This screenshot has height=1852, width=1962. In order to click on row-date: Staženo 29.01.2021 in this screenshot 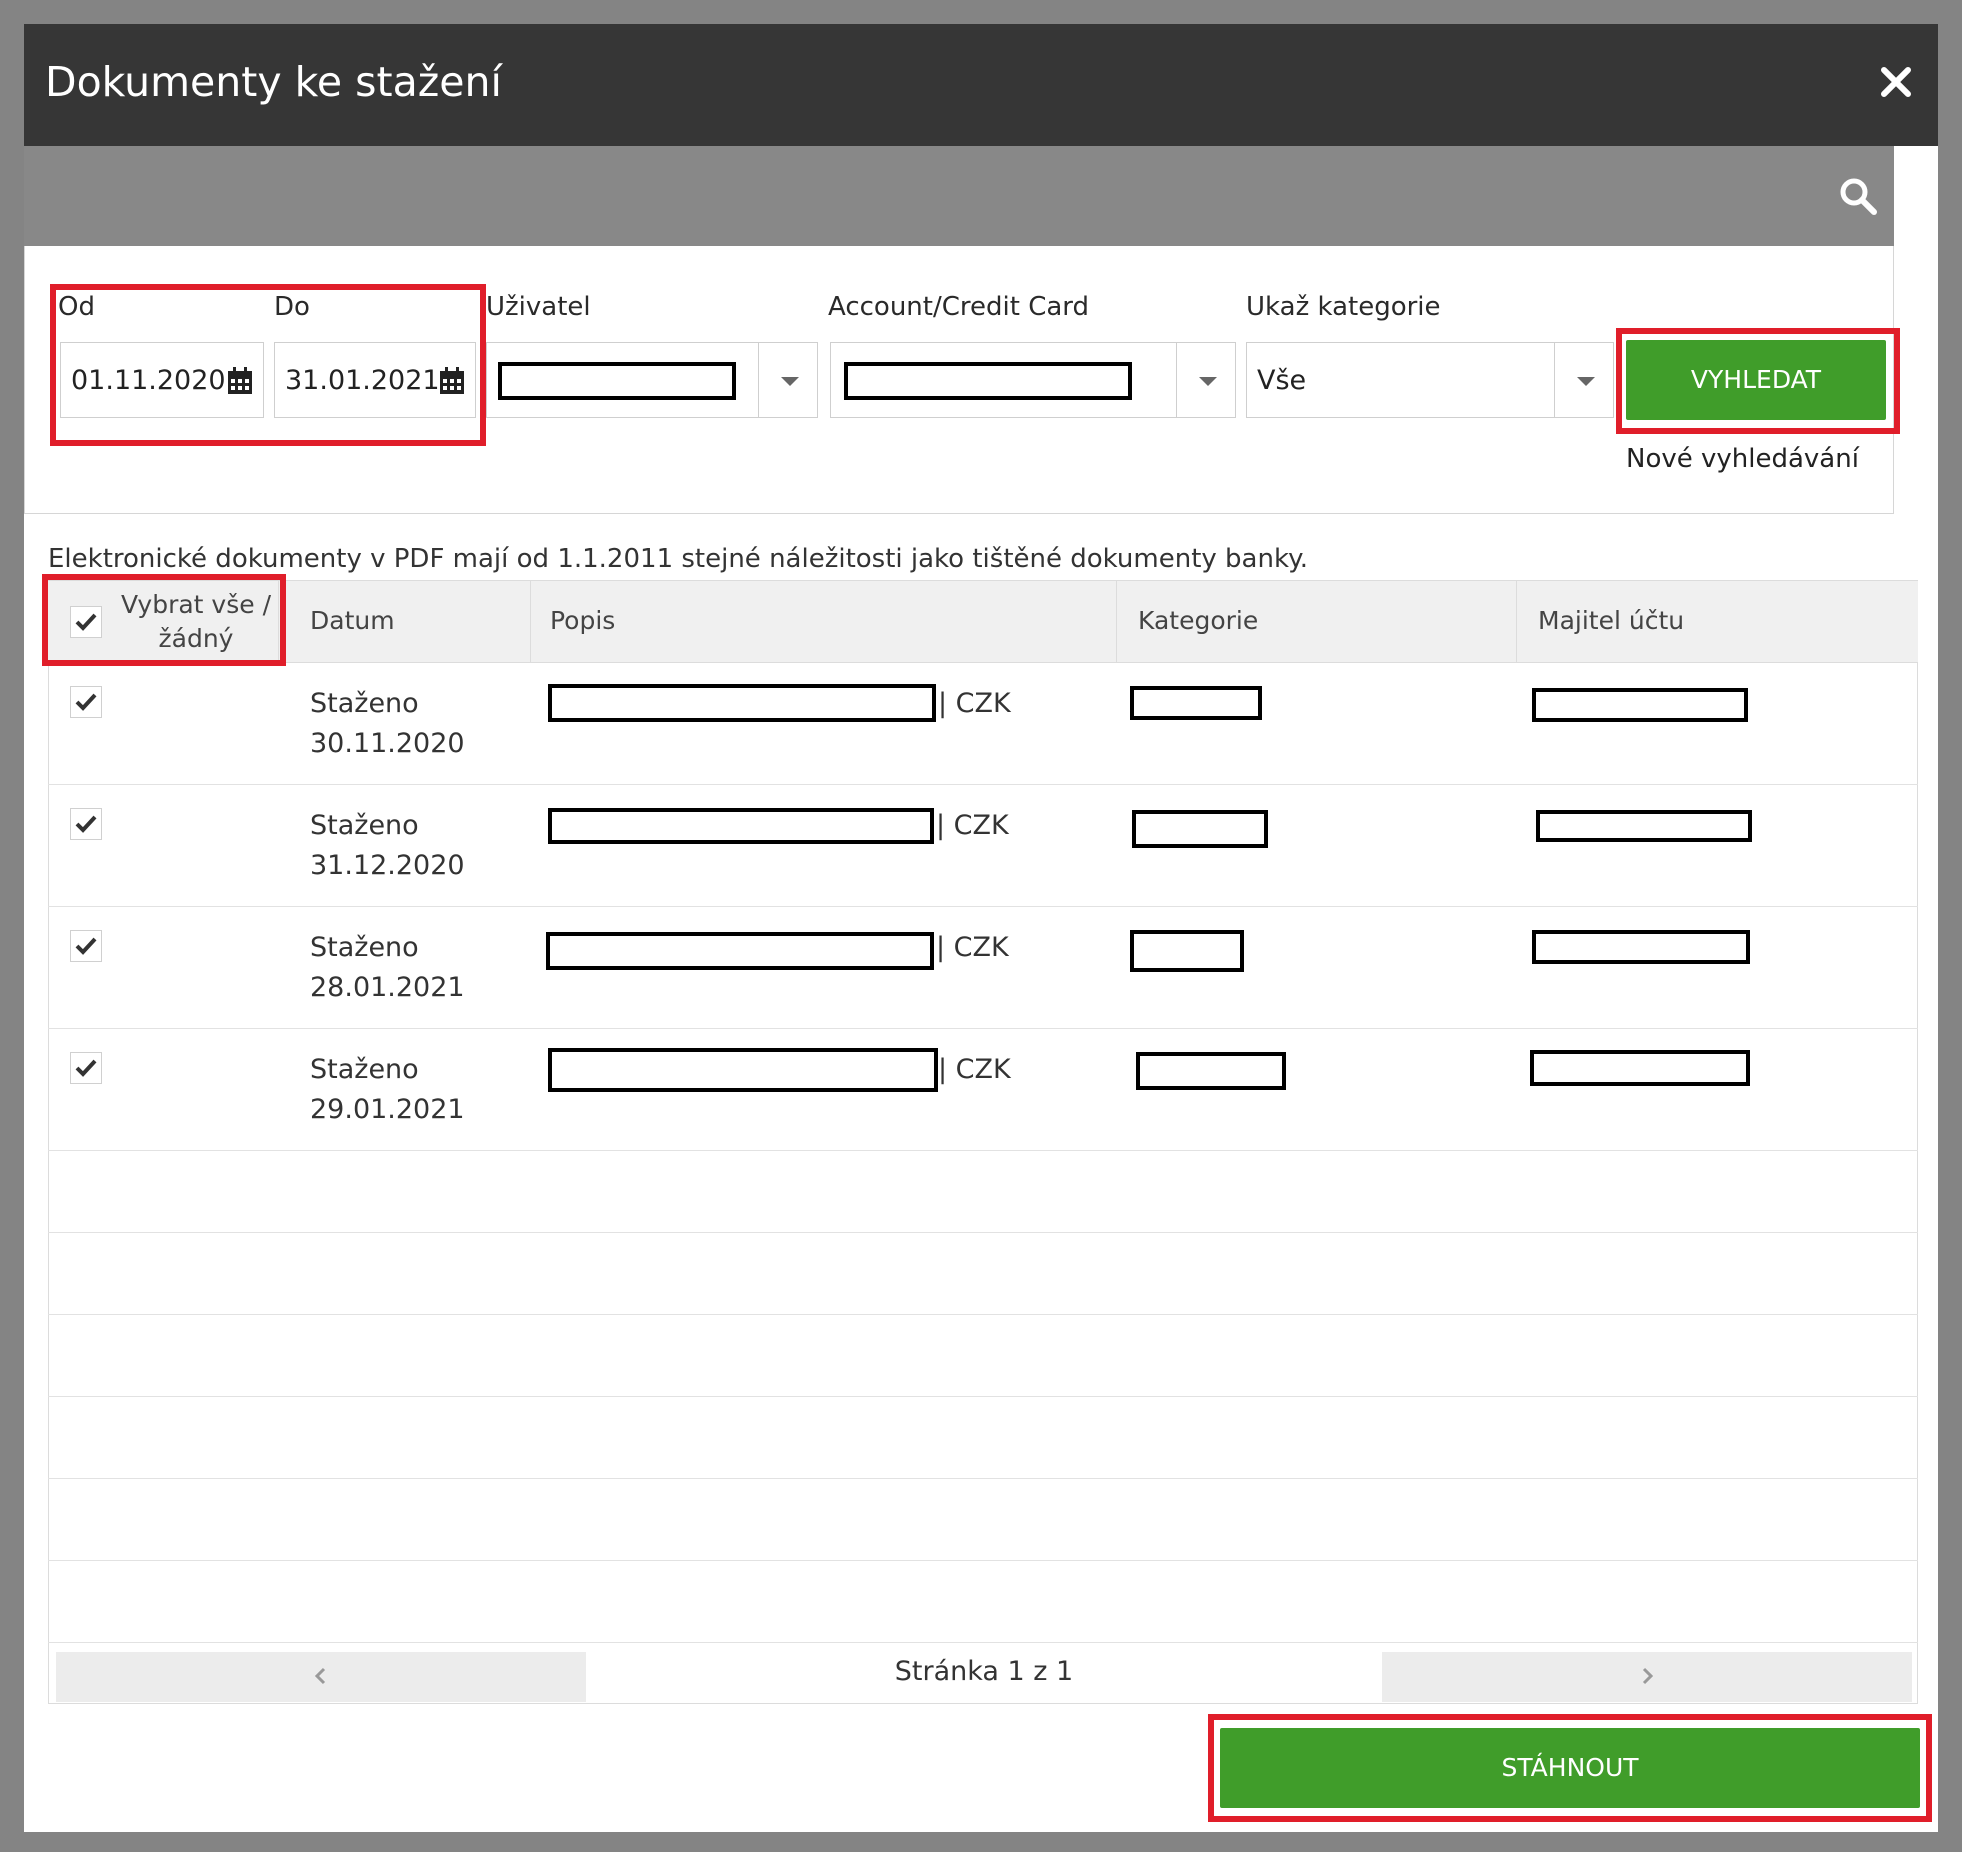, I will do `click(387, 1090)`.